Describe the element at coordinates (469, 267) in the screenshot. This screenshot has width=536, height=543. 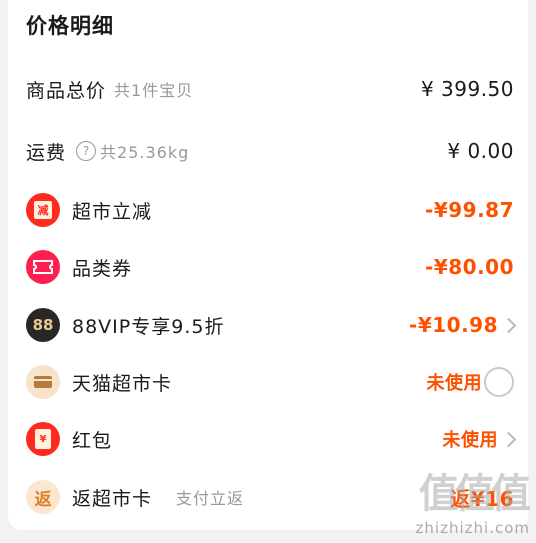
I see `category-coupon-amount: -¥80.00` at that location.